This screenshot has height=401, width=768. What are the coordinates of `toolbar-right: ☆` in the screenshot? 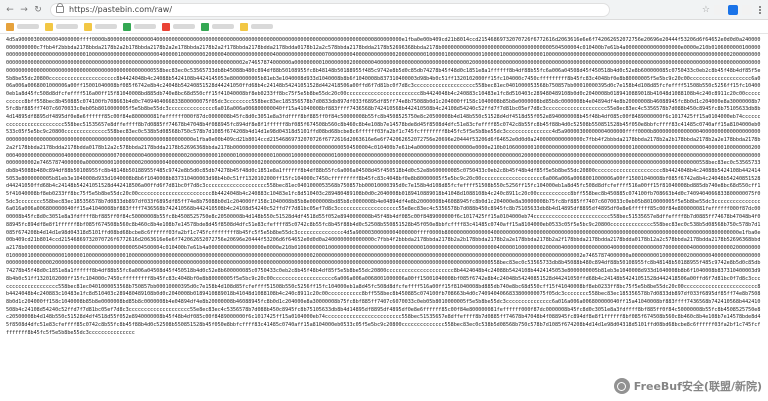 It's located at (733, 9).